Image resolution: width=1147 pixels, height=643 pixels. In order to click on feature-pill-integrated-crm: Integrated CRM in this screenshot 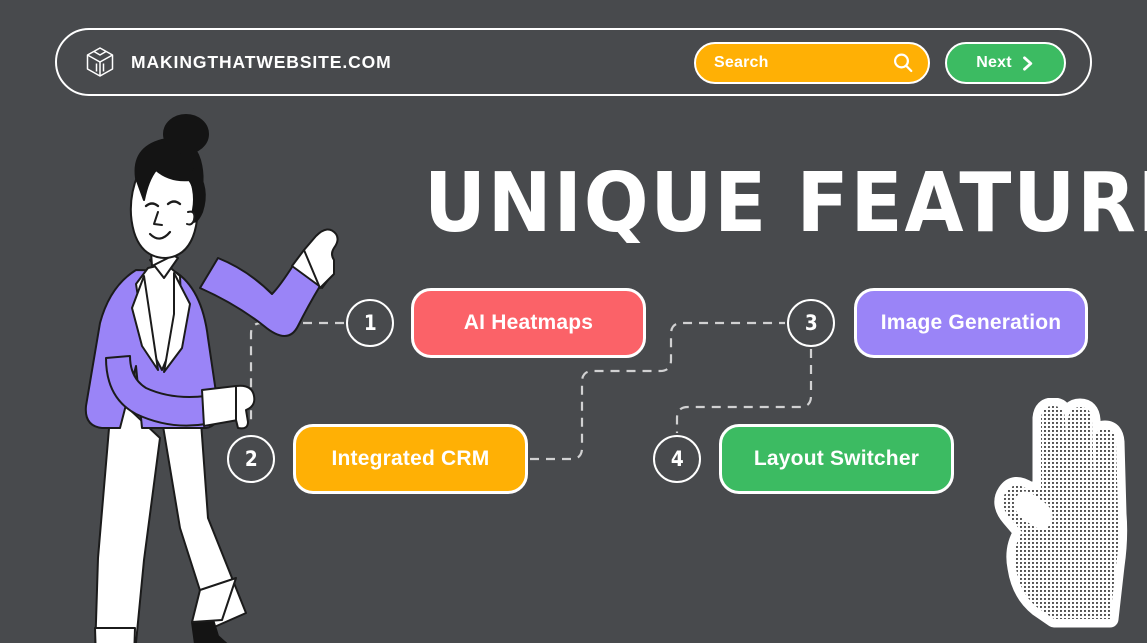, I will do `click(410, 459)`.